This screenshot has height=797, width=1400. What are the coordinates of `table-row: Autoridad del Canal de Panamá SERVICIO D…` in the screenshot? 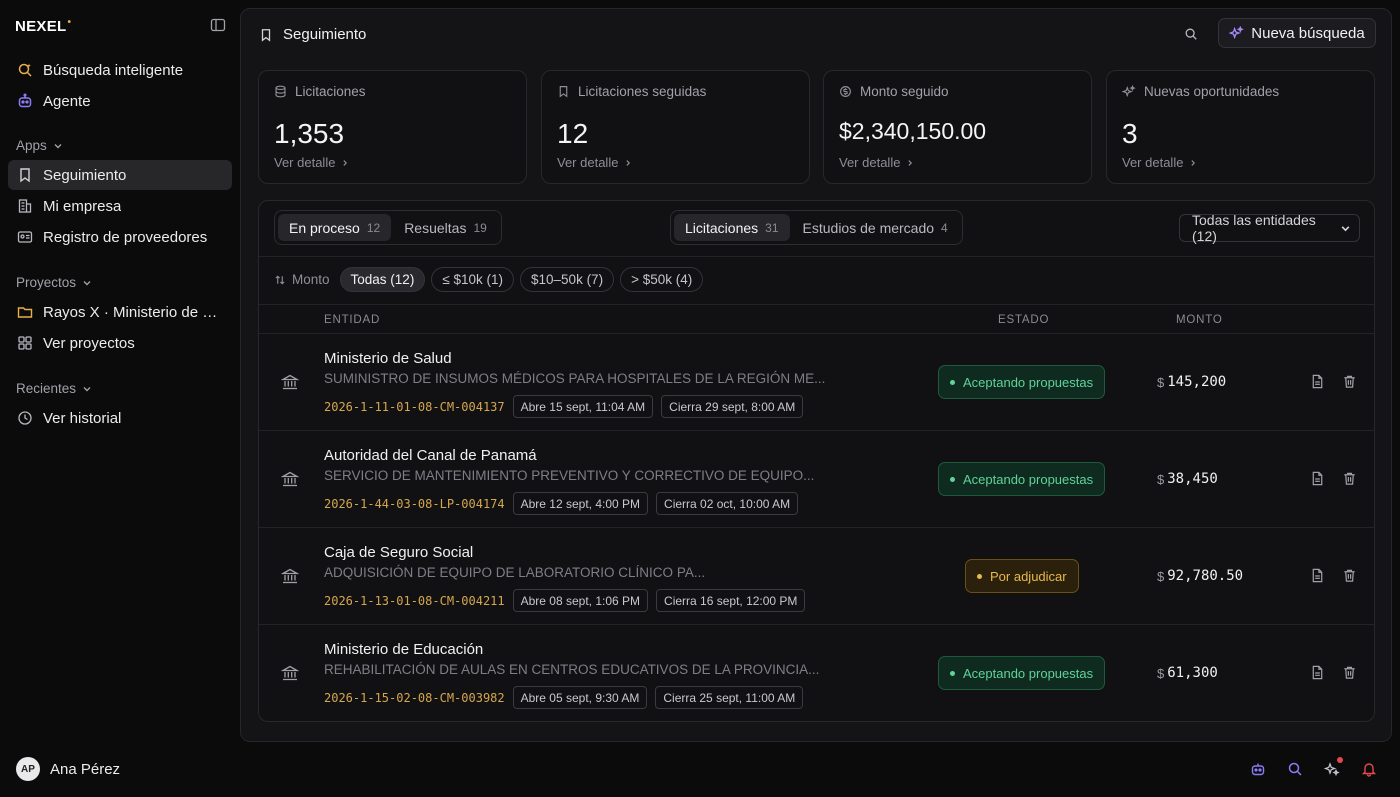 It's located at (816, 478).